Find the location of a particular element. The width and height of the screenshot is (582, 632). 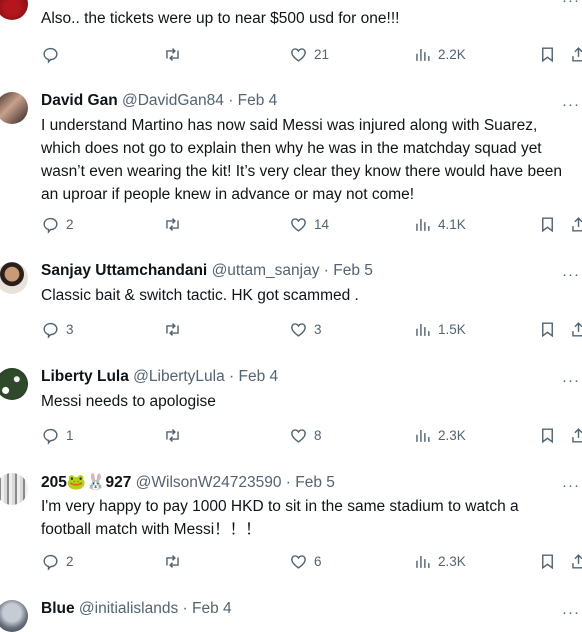

tweet-header: David Gan @DavidGan84 · Feb 4 is located at coordinates (159, 101).